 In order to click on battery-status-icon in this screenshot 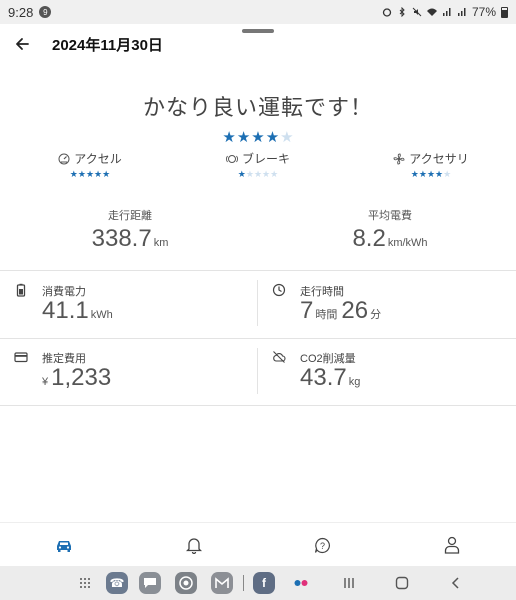, I will do `click(504, 12)`.